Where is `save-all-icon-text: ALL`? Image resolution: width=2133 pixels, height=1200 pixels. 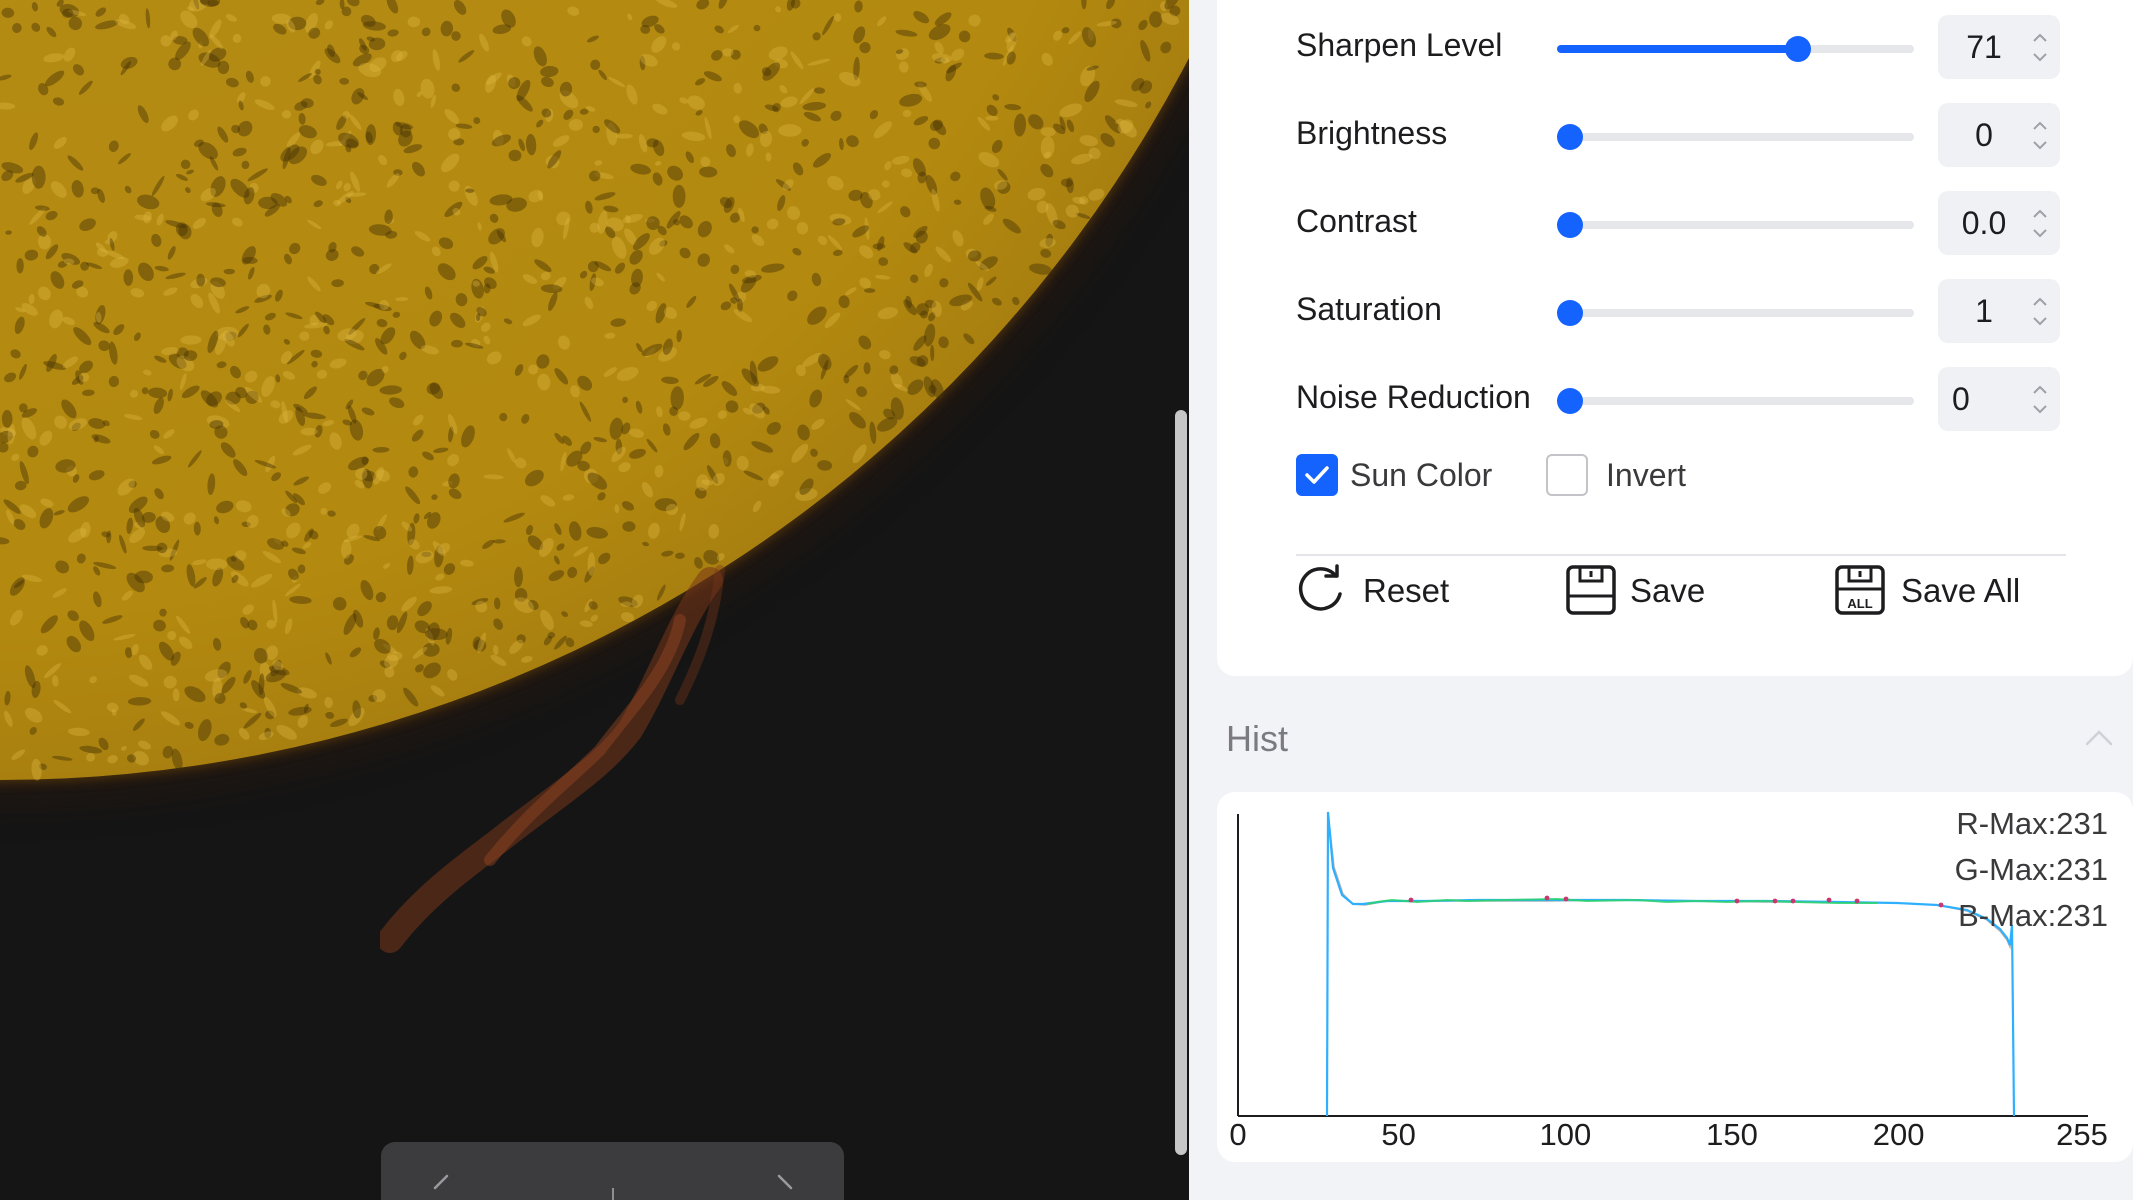
save-all-icon-text: ALL is located at coordinates (1859, 603).